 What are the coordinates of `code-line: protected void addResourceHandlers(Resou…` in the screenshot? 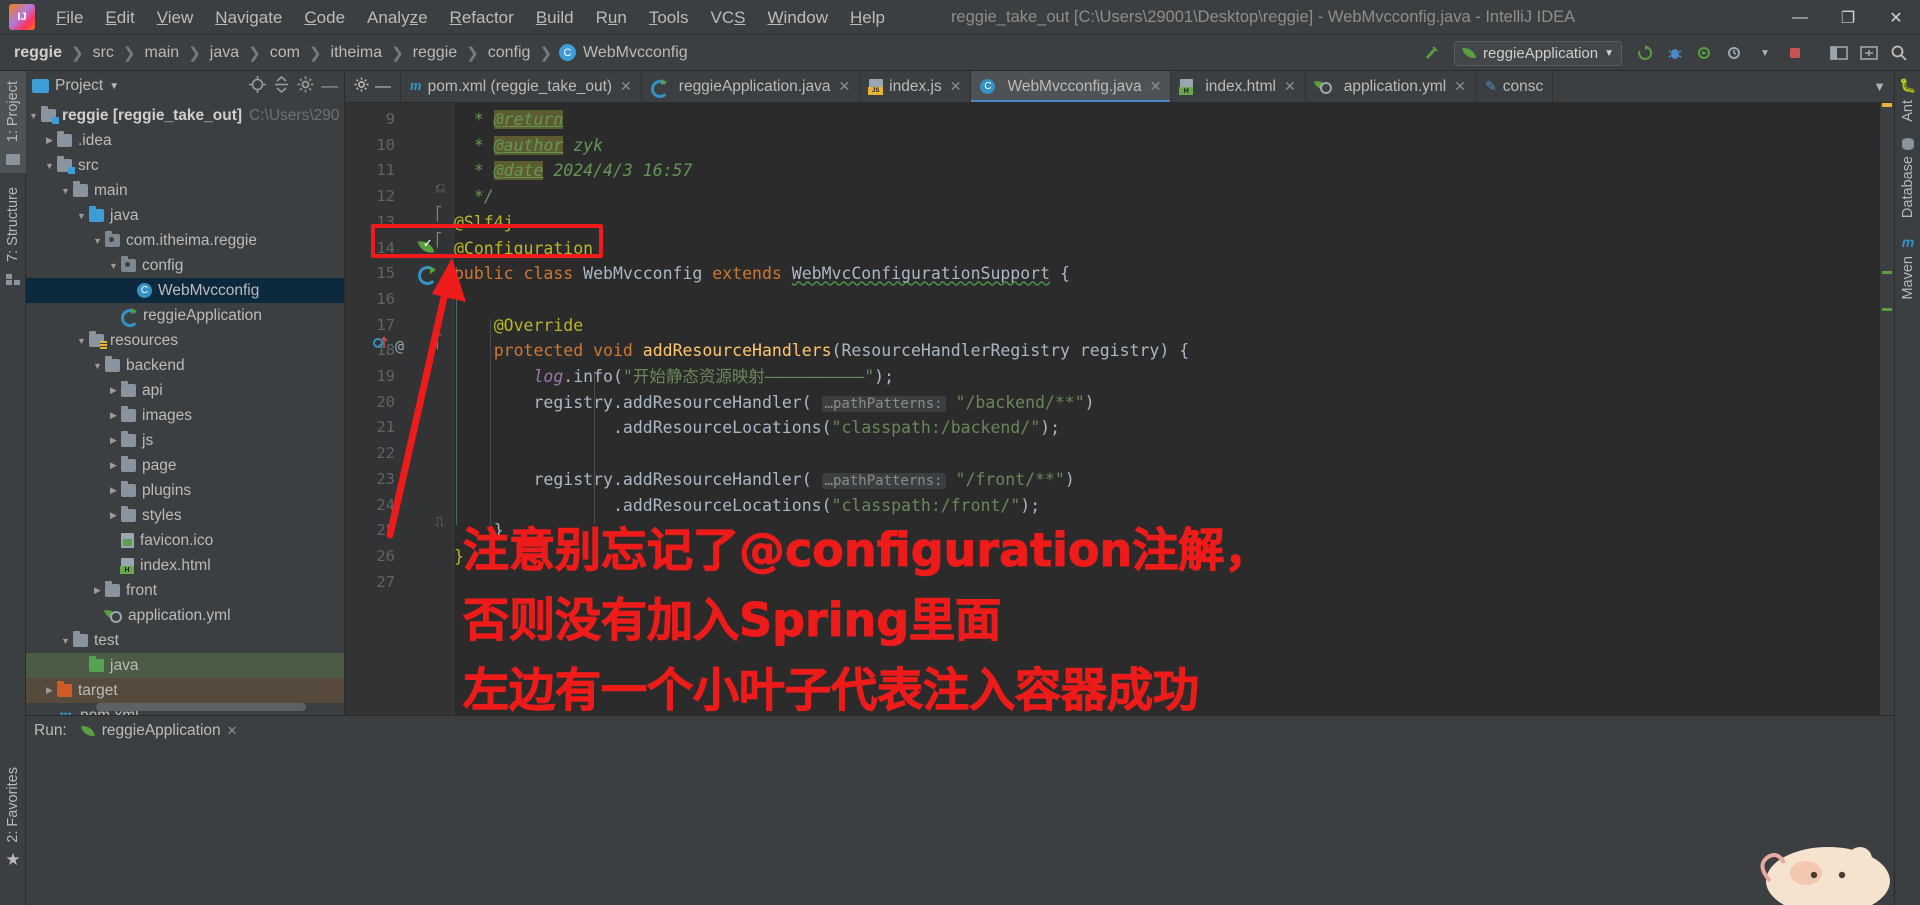 It's located at (1174, 351).